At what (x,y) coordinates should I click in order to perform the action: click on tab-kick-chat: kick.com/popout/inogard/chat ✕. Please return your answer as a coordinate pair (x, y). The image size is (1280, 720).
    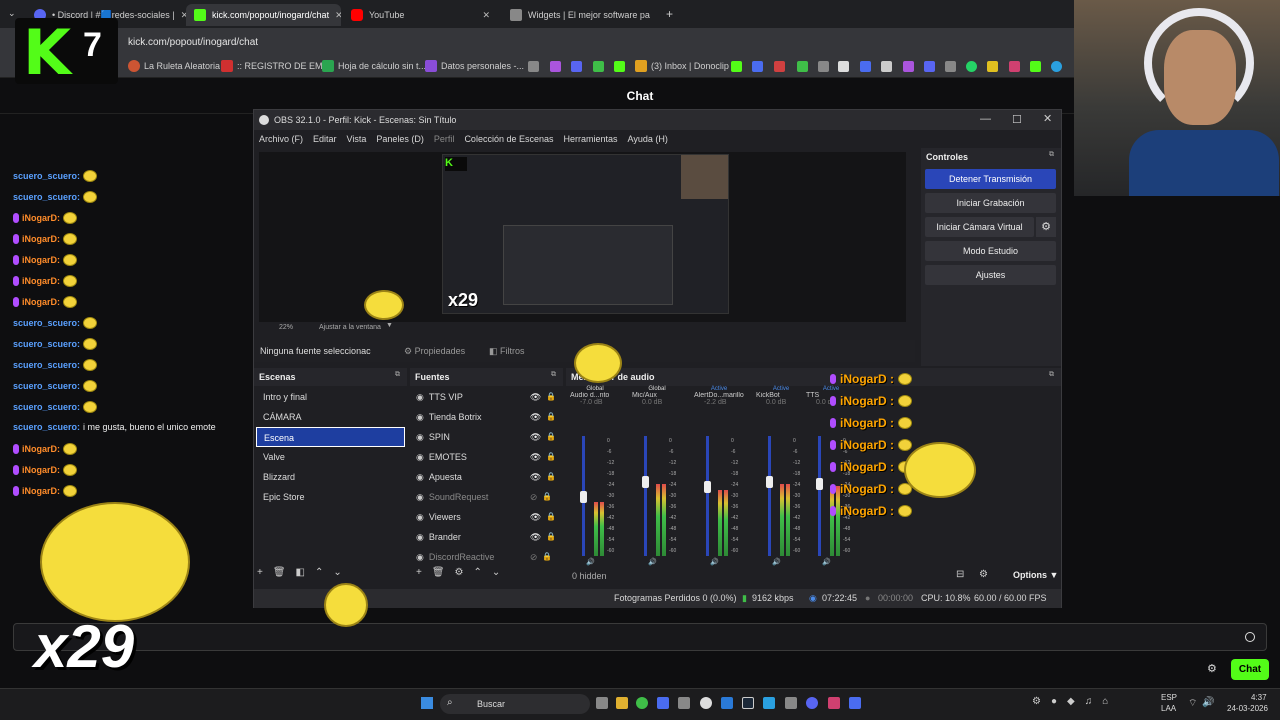
    Looking at the image, I should click on (263, 15).